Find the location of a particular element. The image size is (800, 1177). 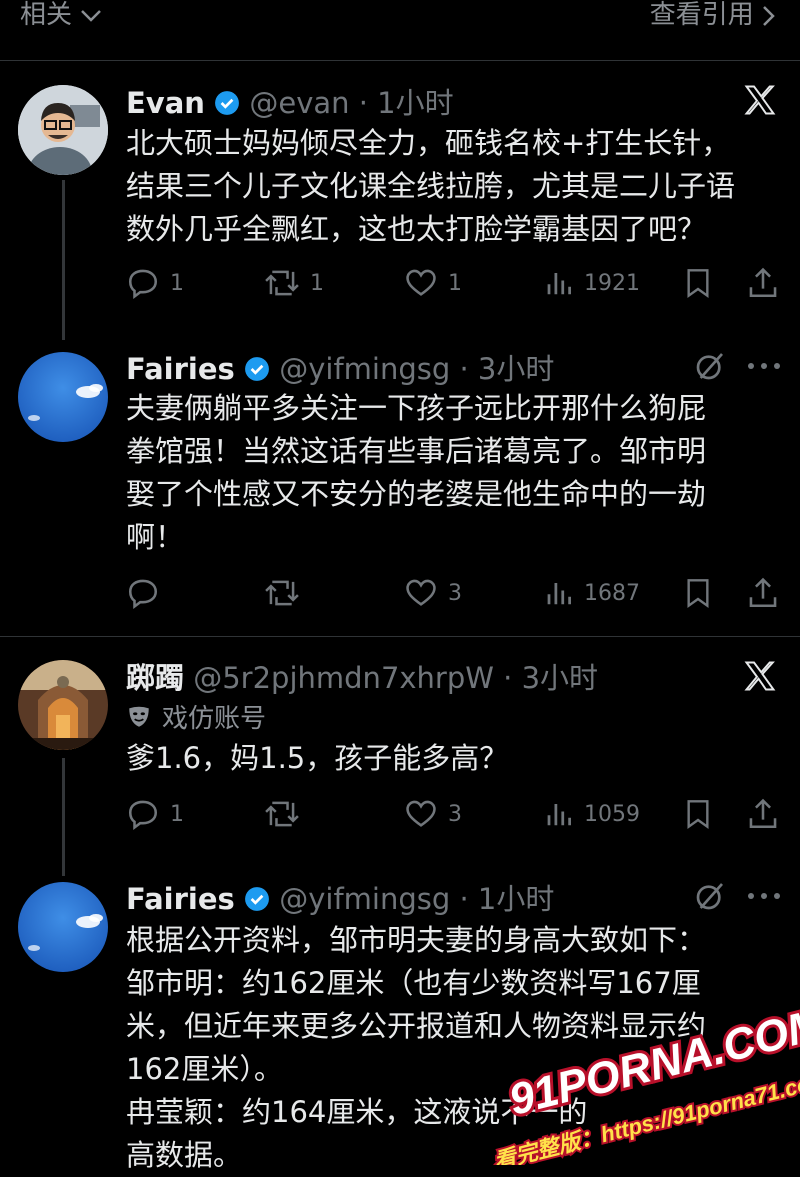

parody-label: 戏仿账号 is located at coordinates (196, 716).